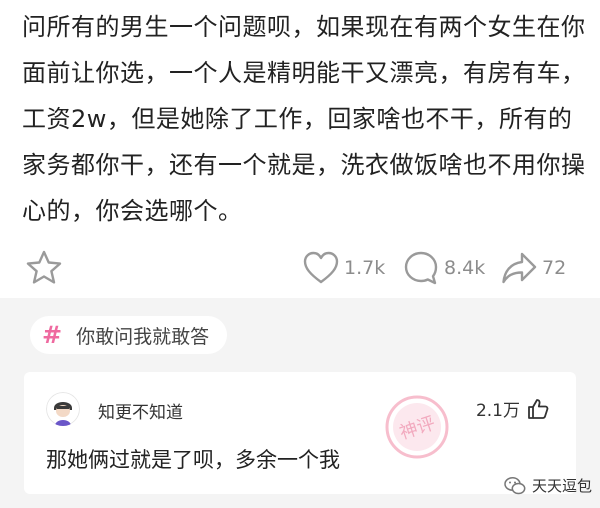 This screenshot has width=600, height=508. I want to click on hot-comment-stamp: 神评, so click(417, 427).